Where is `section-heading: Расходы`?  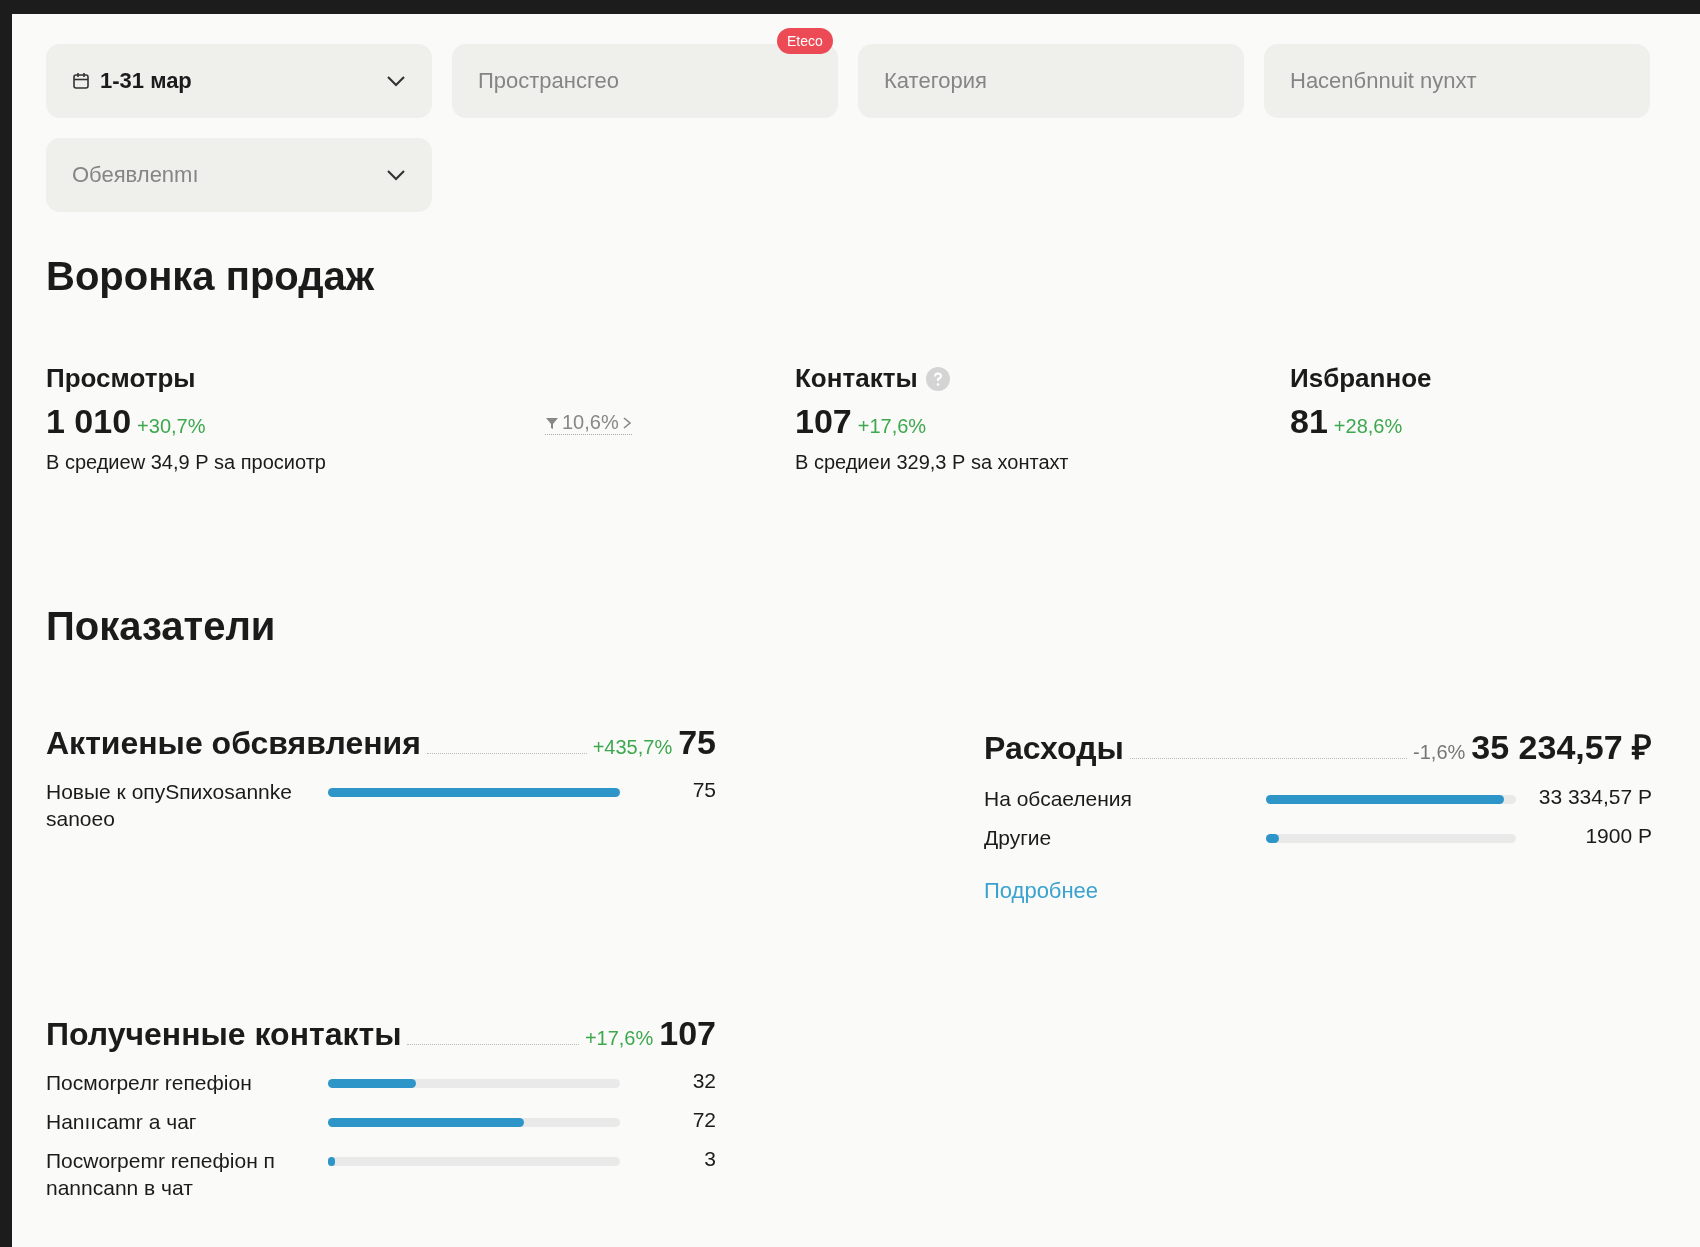 section-heading: Расходы is located at coordinates (1054, 748).